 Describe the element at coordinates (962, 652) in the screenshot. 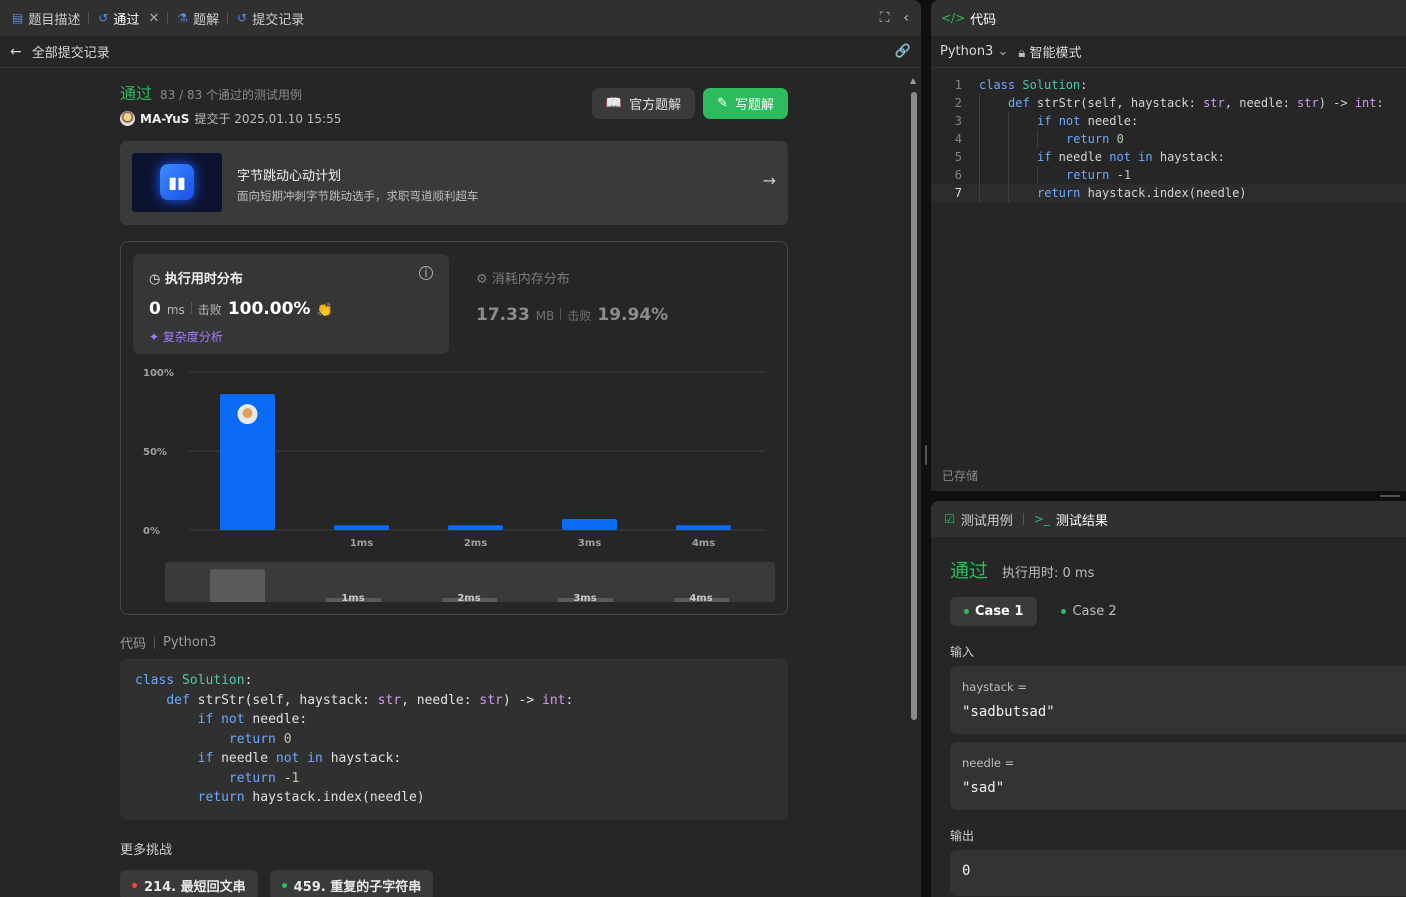

I see `input-label: 输入` at that location.